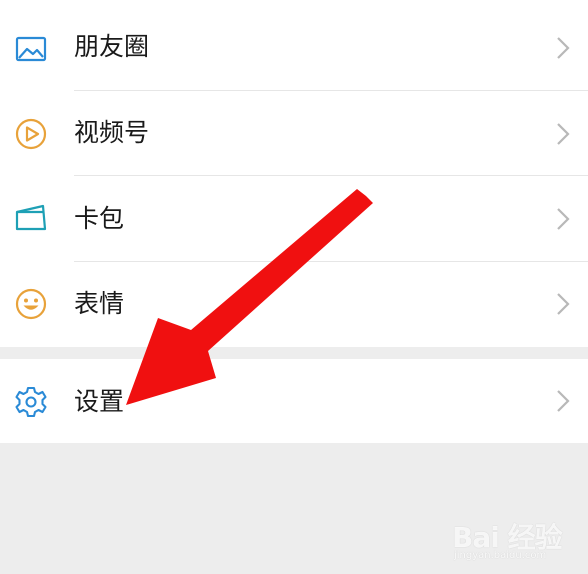 Image resolution: width=588 pixels, height=574 pixels. I want to click on moments-icon, so click(31, 49).